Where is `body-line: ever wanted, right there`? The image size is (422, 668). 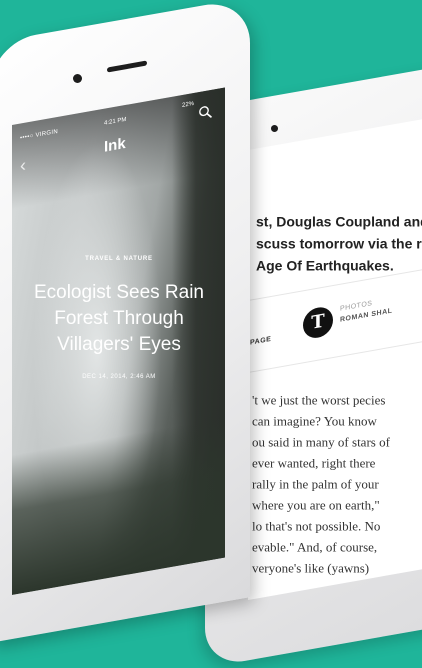
body-line: ever wanted, right there is located at coordinates (314, 463).